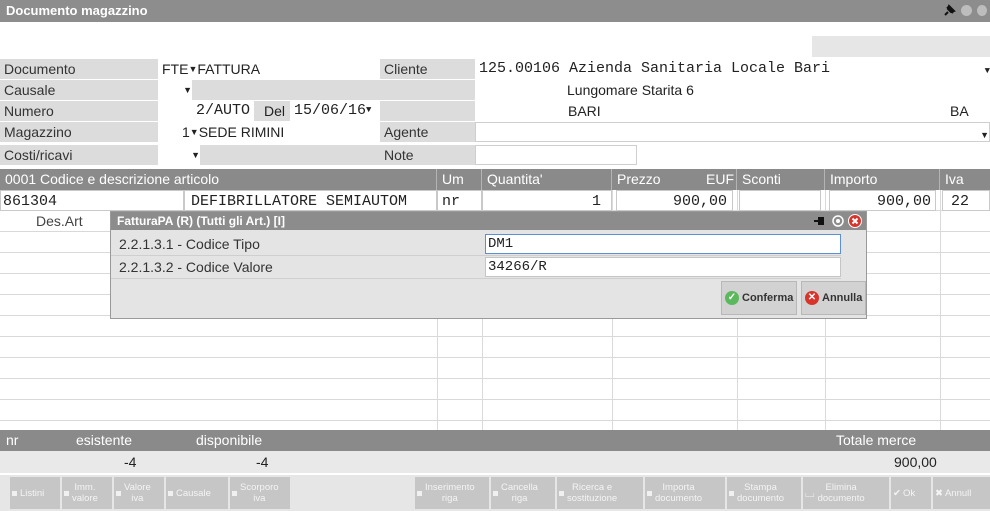 This screenshot has width=990, height=511. I want to click on magazzino-desc: SEDE RIMINI, so click(241, 132).